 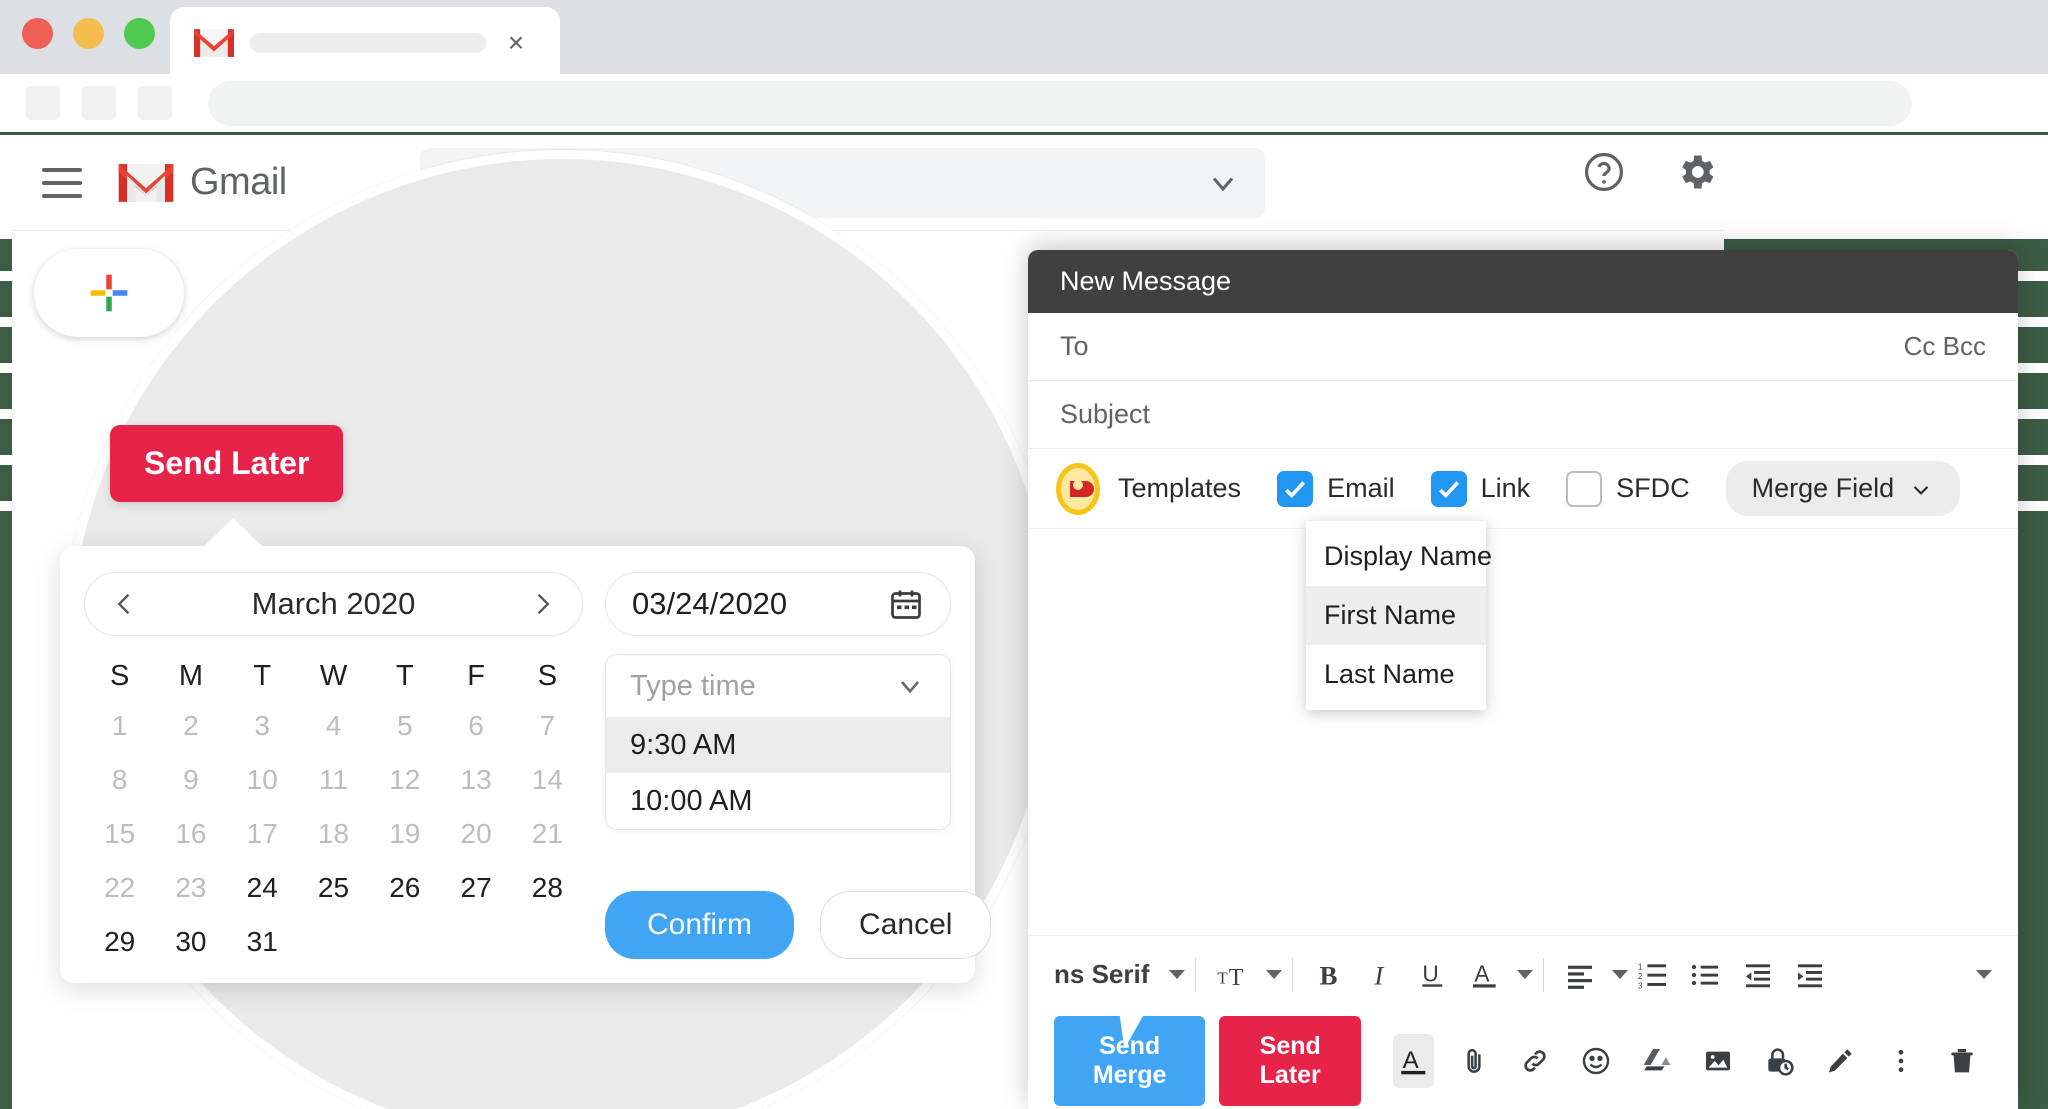 I want to click on email-checkbox, so click(x=1295, y=488).